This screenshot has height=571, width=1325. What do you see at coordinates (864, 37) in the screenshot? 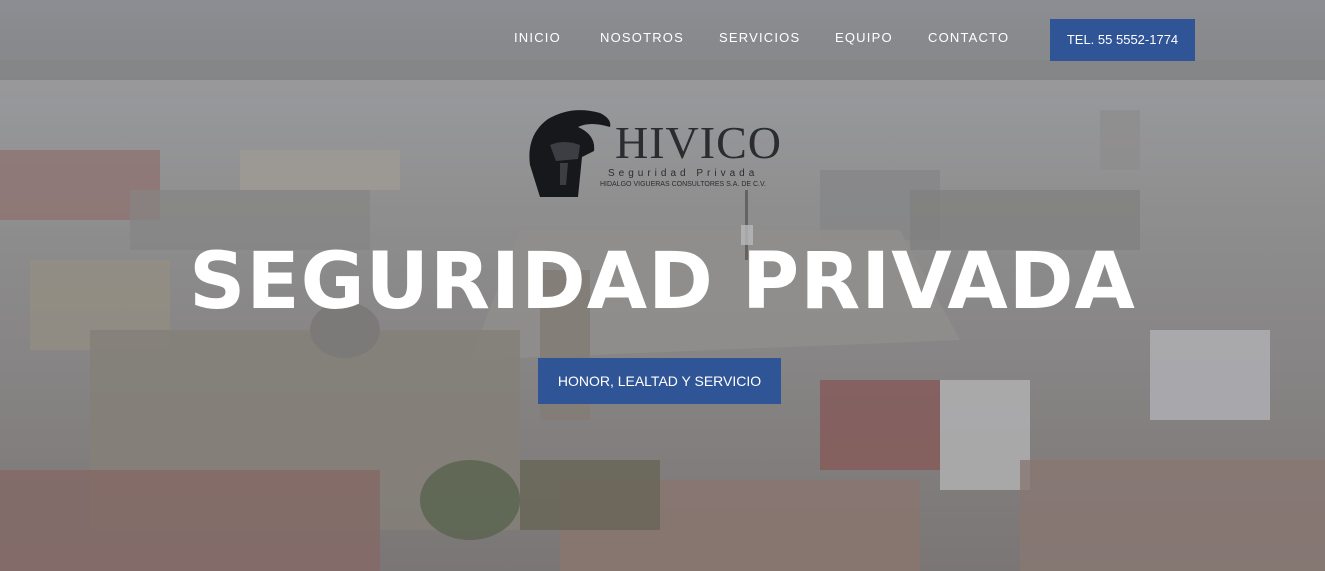
I see `nav-item-equipo: EQUIPO` at bounding box center [864, 37].